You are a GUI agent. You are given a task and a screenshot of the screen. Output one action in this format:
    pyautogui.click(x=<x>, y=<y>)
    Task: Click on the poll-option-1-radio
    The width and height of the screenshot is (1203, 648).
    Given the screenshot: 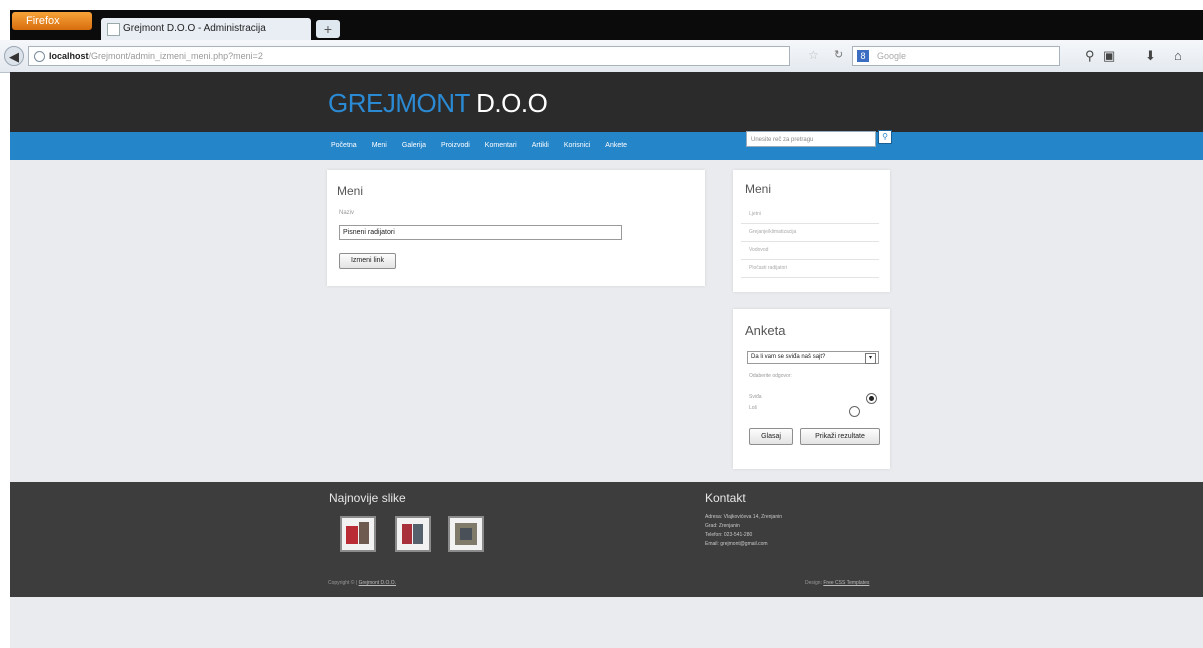 What is the action you would take?
    pyautogui.click(x=871, y=398)
    